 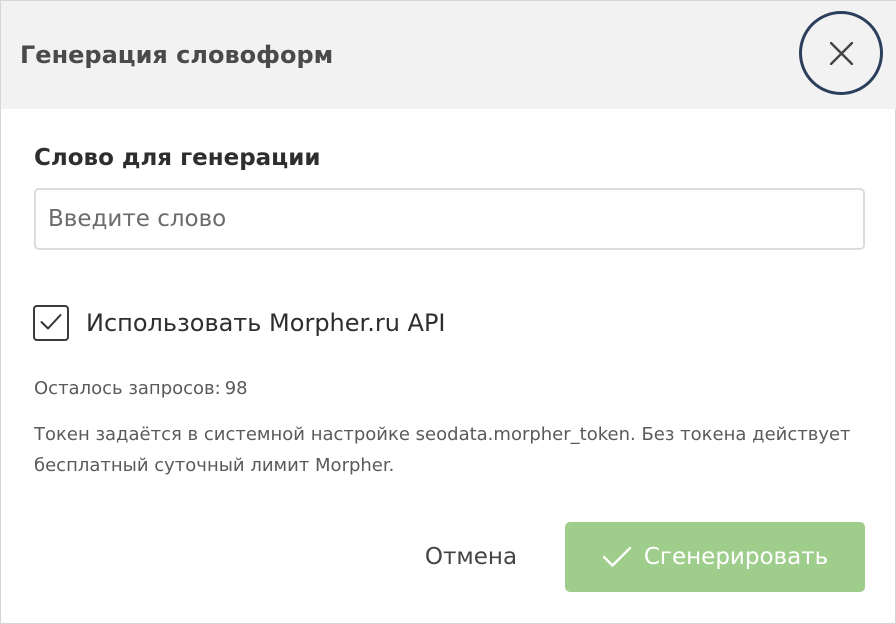 I want to click on close-icon, so click(x=841, y=53).